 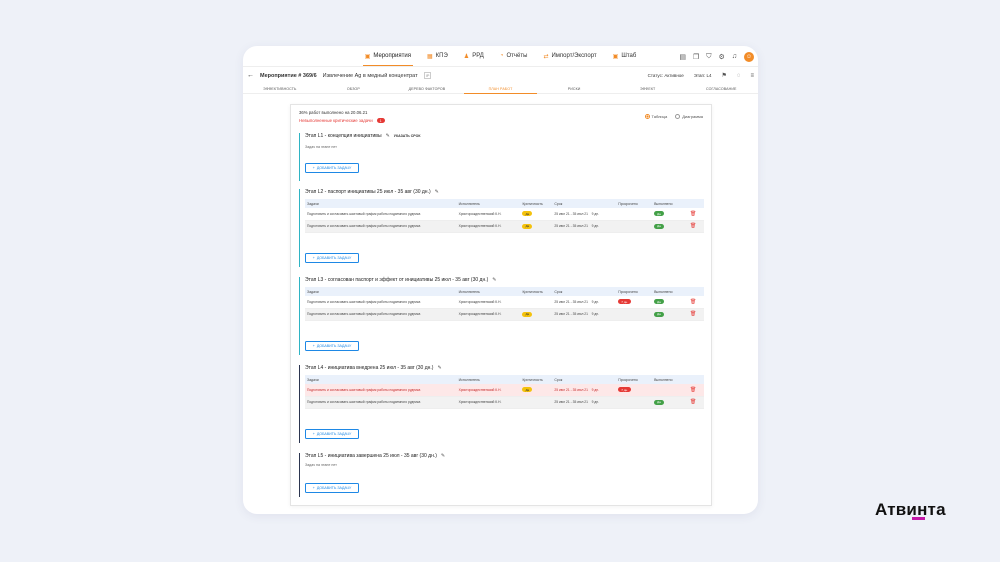 What do you see at coordinates (739, 76) in the screenshot?
I see `comment-icon: ◌` at bounding box center [739, 76].